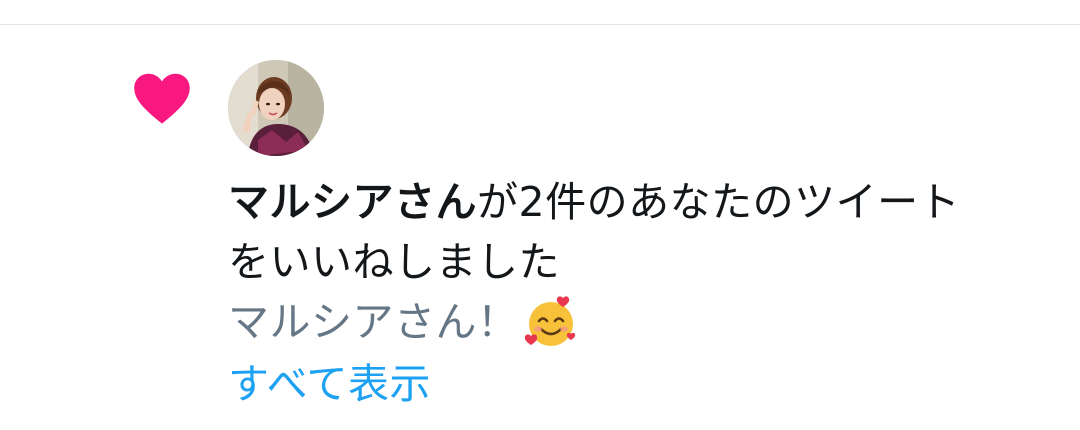 This screenshot has width=1080, height=430. What do you see at coordinates (551, 322) in the screenshot?
I see `smiling-face-with-hearts-icon` at bounding box center [551, 322].